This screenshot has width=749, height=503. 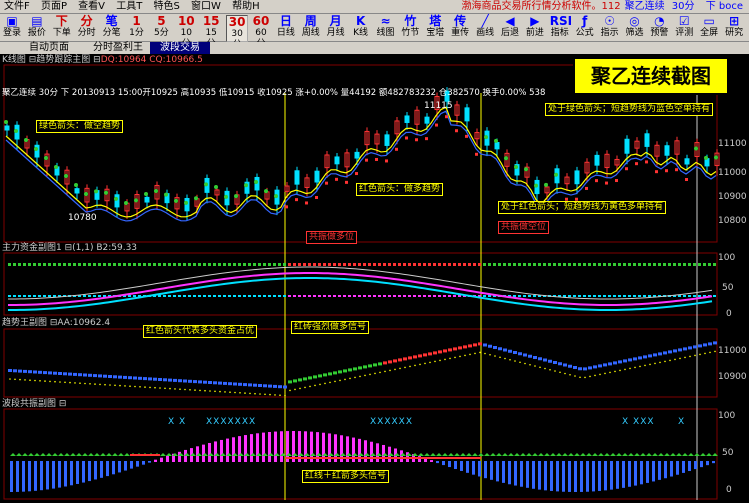 I want to click on toolbar-button-20: ◀ 后退, so click(x=510, y=27).